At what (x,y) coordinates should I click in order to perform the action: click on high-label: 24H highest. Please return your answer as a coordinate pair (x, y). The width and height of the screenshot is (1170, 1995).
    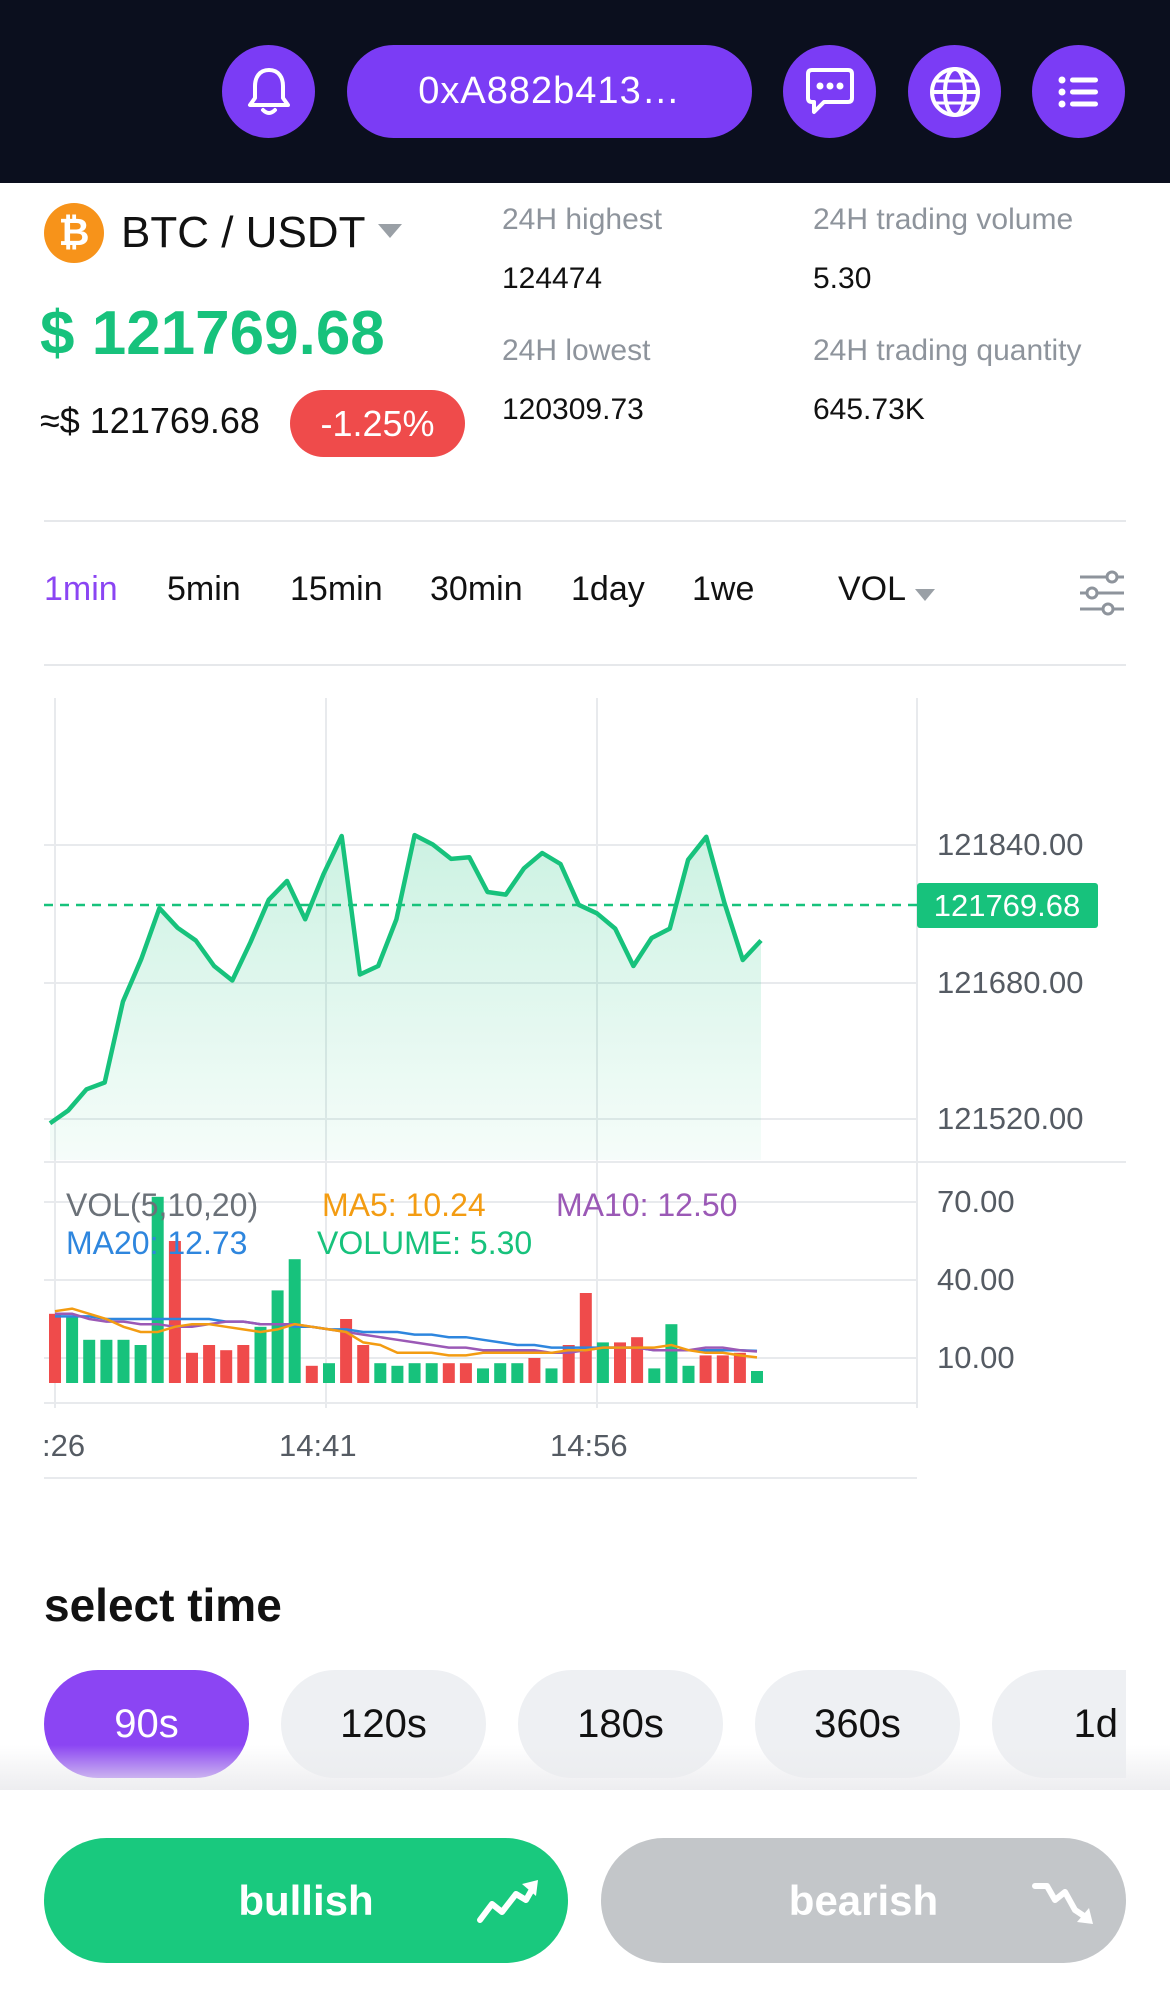
    Looking at the image, I should click on (582, 219).